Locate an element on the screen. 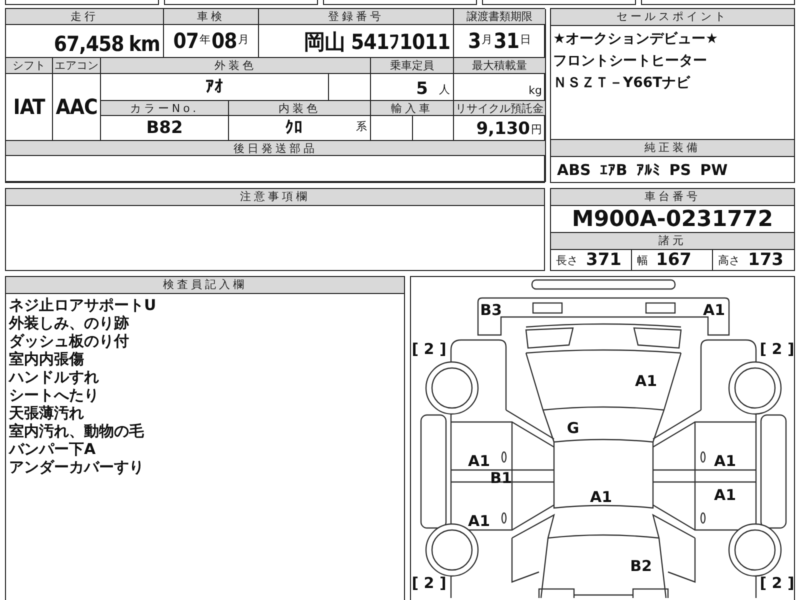 The width and height of the screenshot is (800, 600). inspector-note: ネジ止ロアサポートU is located at coordinates (83, 305).